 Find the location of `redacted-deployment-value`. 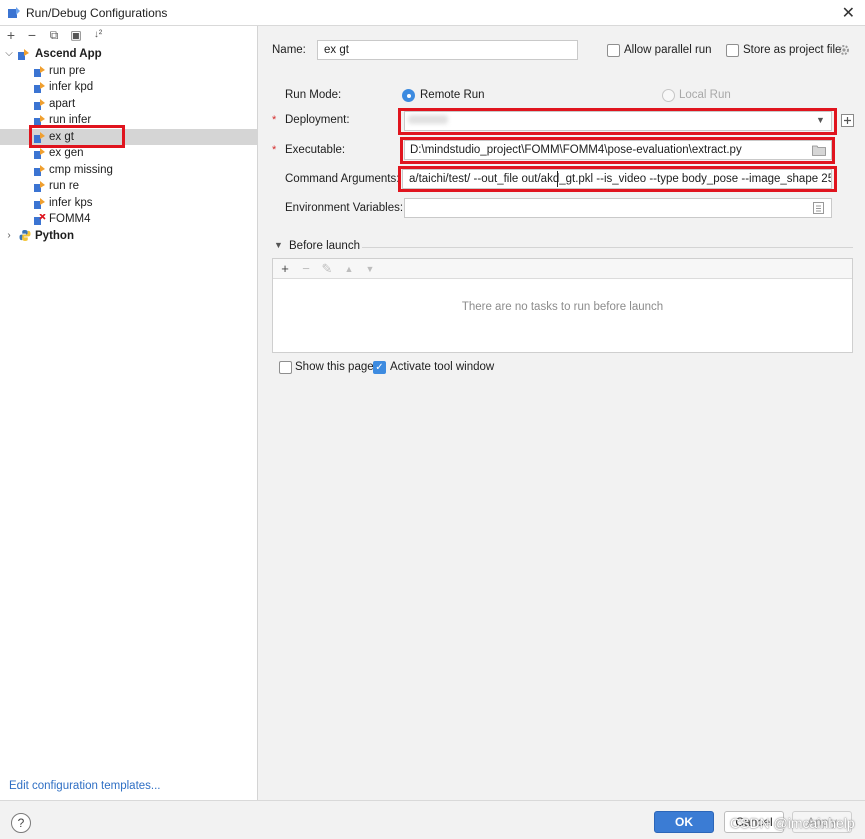

redacted-deployment-value is located at coordinates (428, 119).